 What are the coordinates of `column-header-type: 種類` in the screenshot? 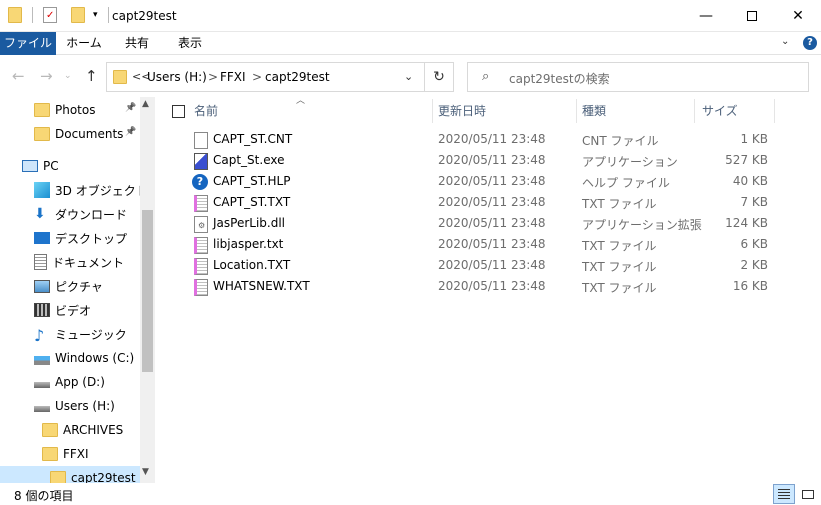 It's located at (594, 111).